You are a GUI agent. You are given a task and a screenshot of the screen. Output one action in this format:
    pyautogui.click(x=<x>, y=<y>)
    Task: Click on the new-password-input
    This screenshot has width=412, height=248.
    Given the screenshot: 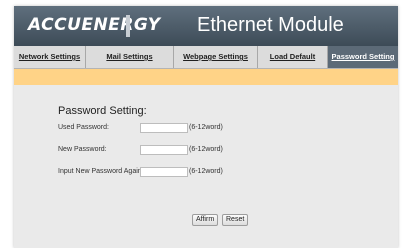 What is the action you would take?
    pyautogui.click(x=164, y=150)
    